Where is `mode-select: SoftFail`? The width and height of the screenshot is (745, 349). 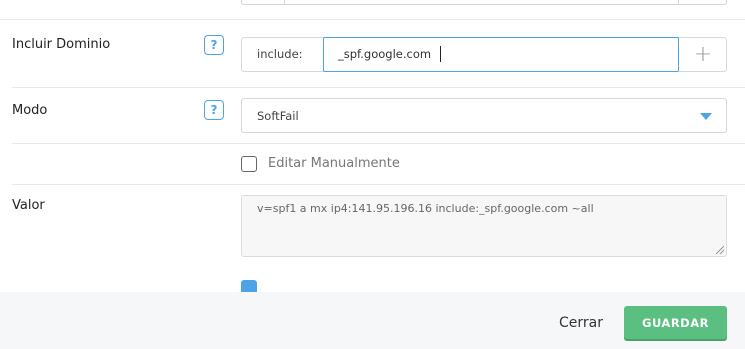 mode-select: SoftFail is located at coordinates (484, 115).